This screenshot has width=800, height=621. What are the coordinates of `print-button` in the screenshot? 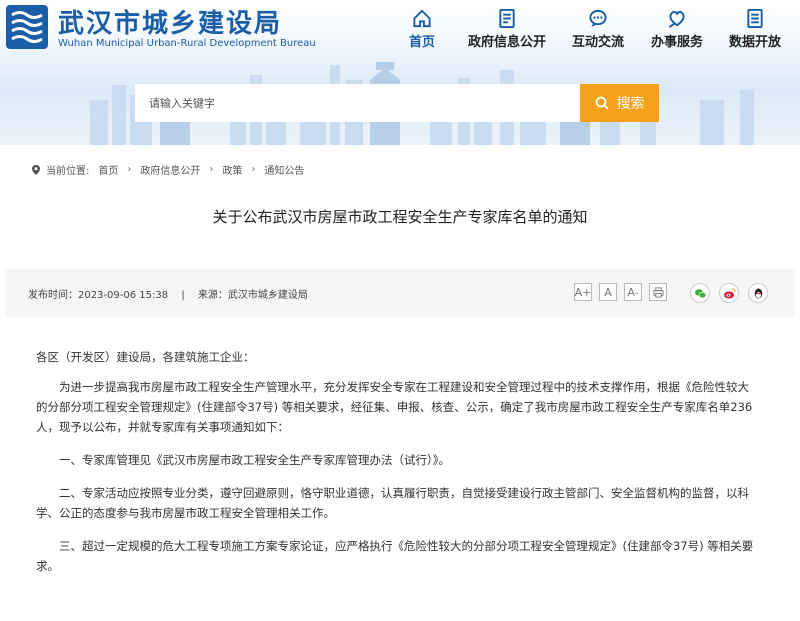 It's located at (658, 292).